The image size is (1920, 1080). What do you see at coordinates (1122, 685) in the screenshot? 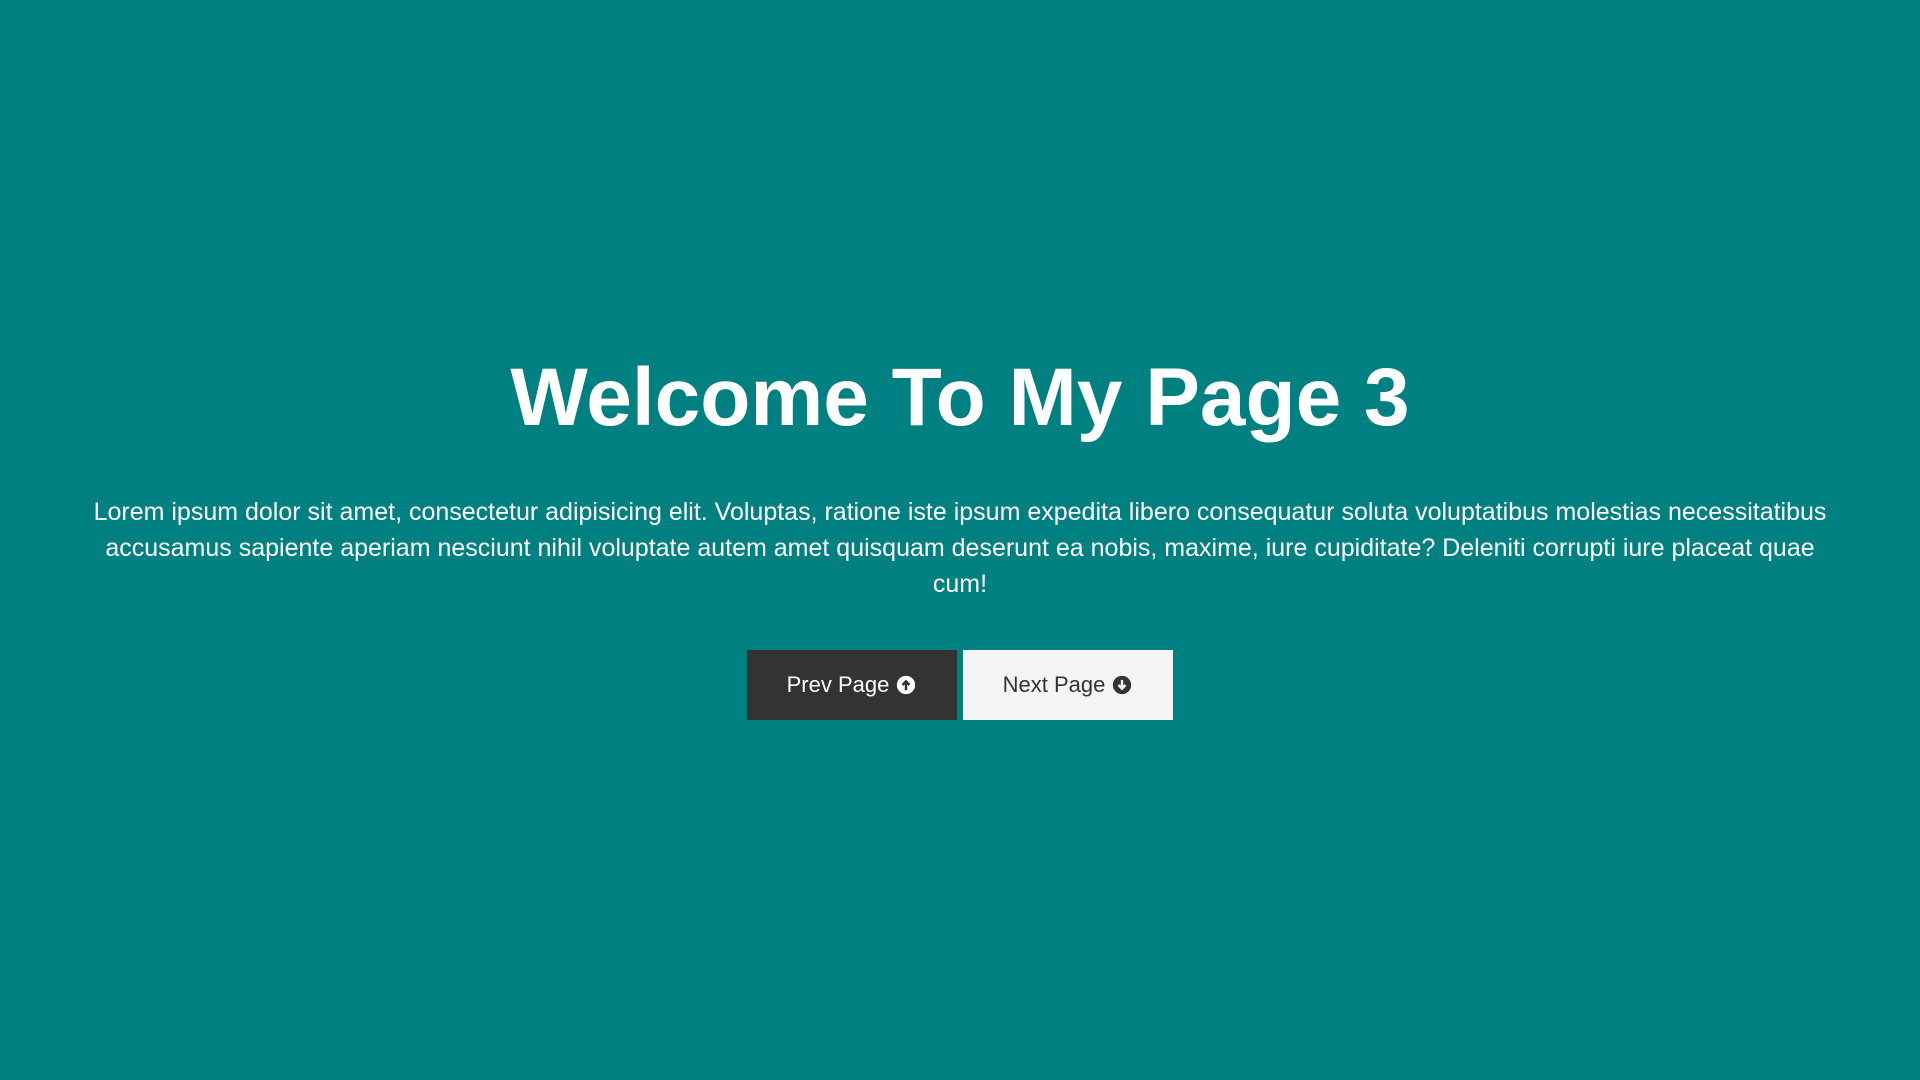
I see `arrow-circle-down-icon` at bounding box center [1122, 685].